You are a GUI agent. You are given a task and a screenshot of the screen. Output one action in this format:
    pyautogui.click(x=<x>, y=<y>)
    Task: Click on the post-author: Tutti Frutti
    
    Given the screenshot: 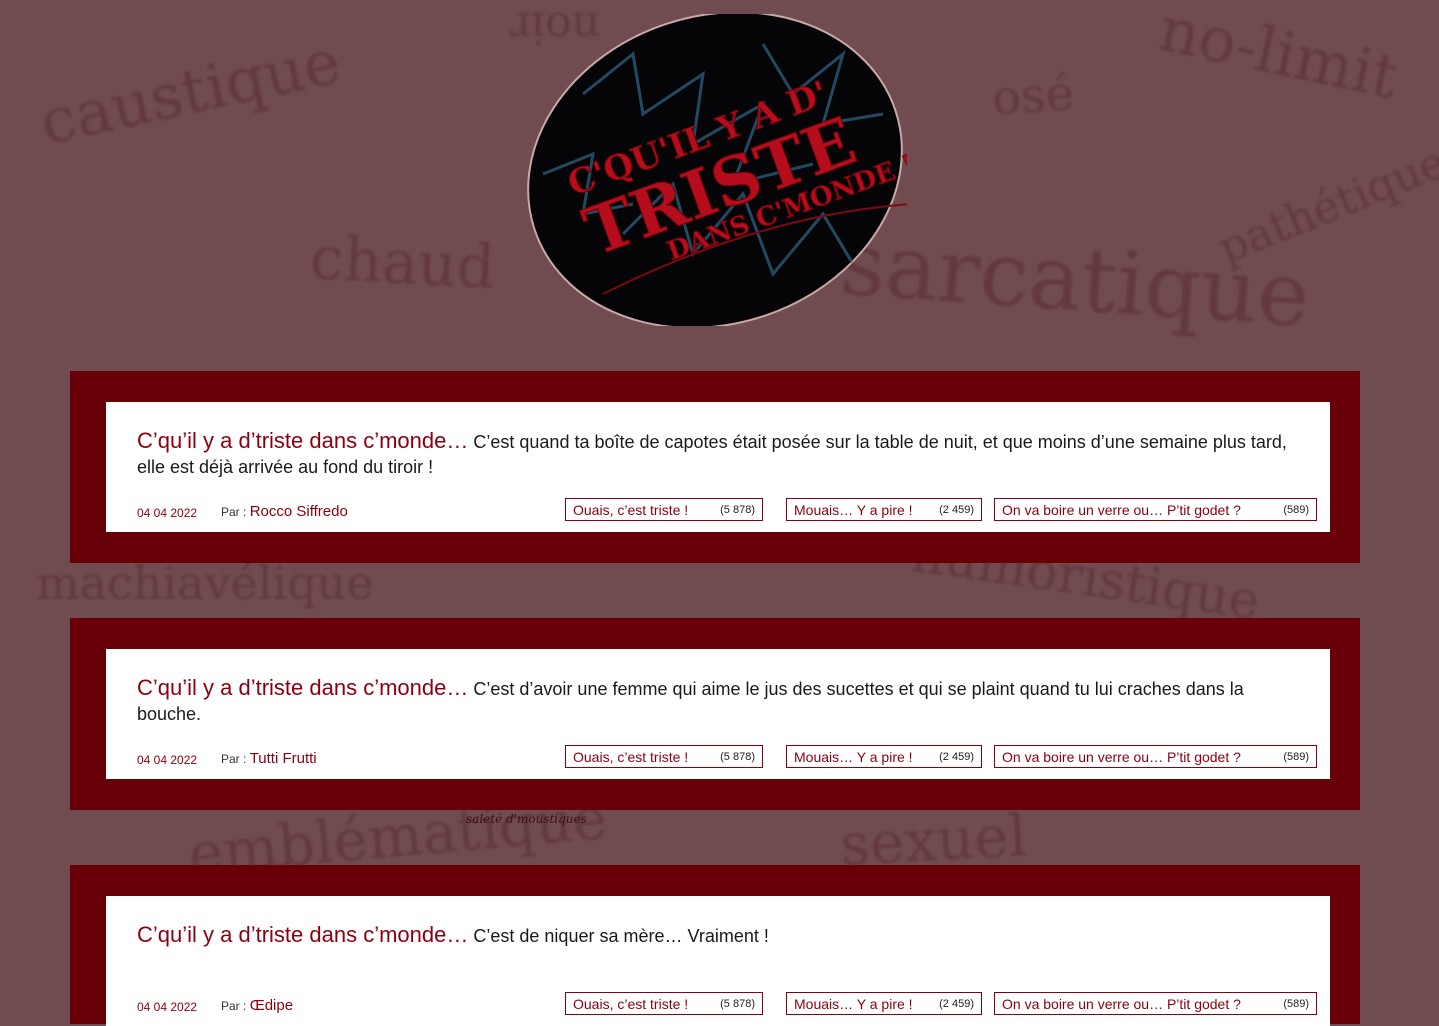 What is the action you would take?
    pyautogui.click(x=283, y=758)
    